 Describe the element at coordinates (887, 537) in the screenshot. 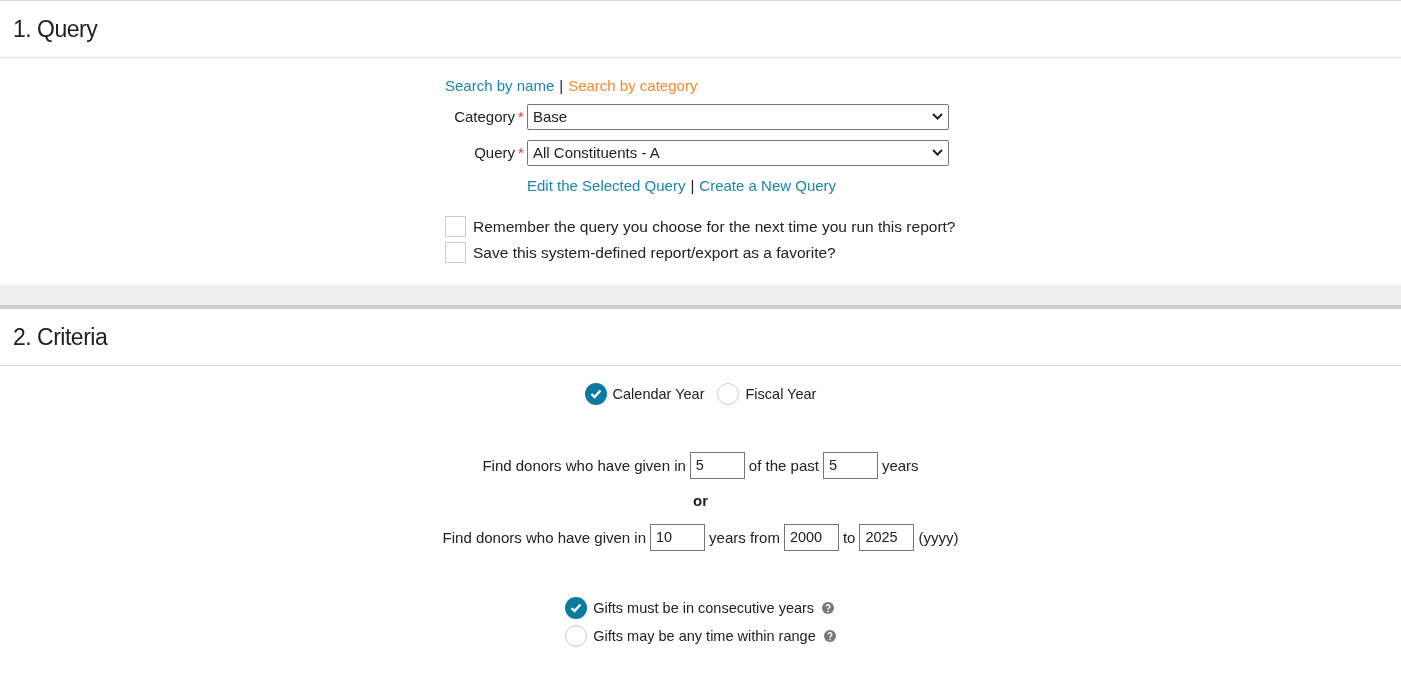

I see `number-input: 2025` at that location.